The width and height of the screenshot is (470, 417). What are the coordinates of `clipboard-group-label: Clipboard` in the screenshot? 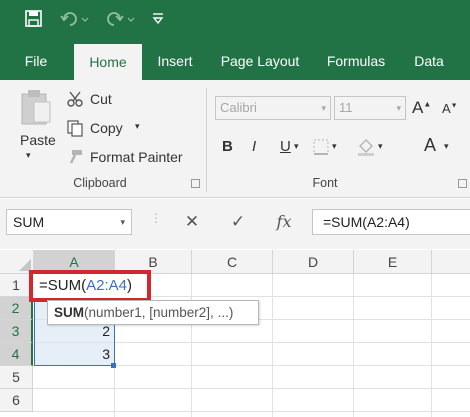 It's located at (100, 183).